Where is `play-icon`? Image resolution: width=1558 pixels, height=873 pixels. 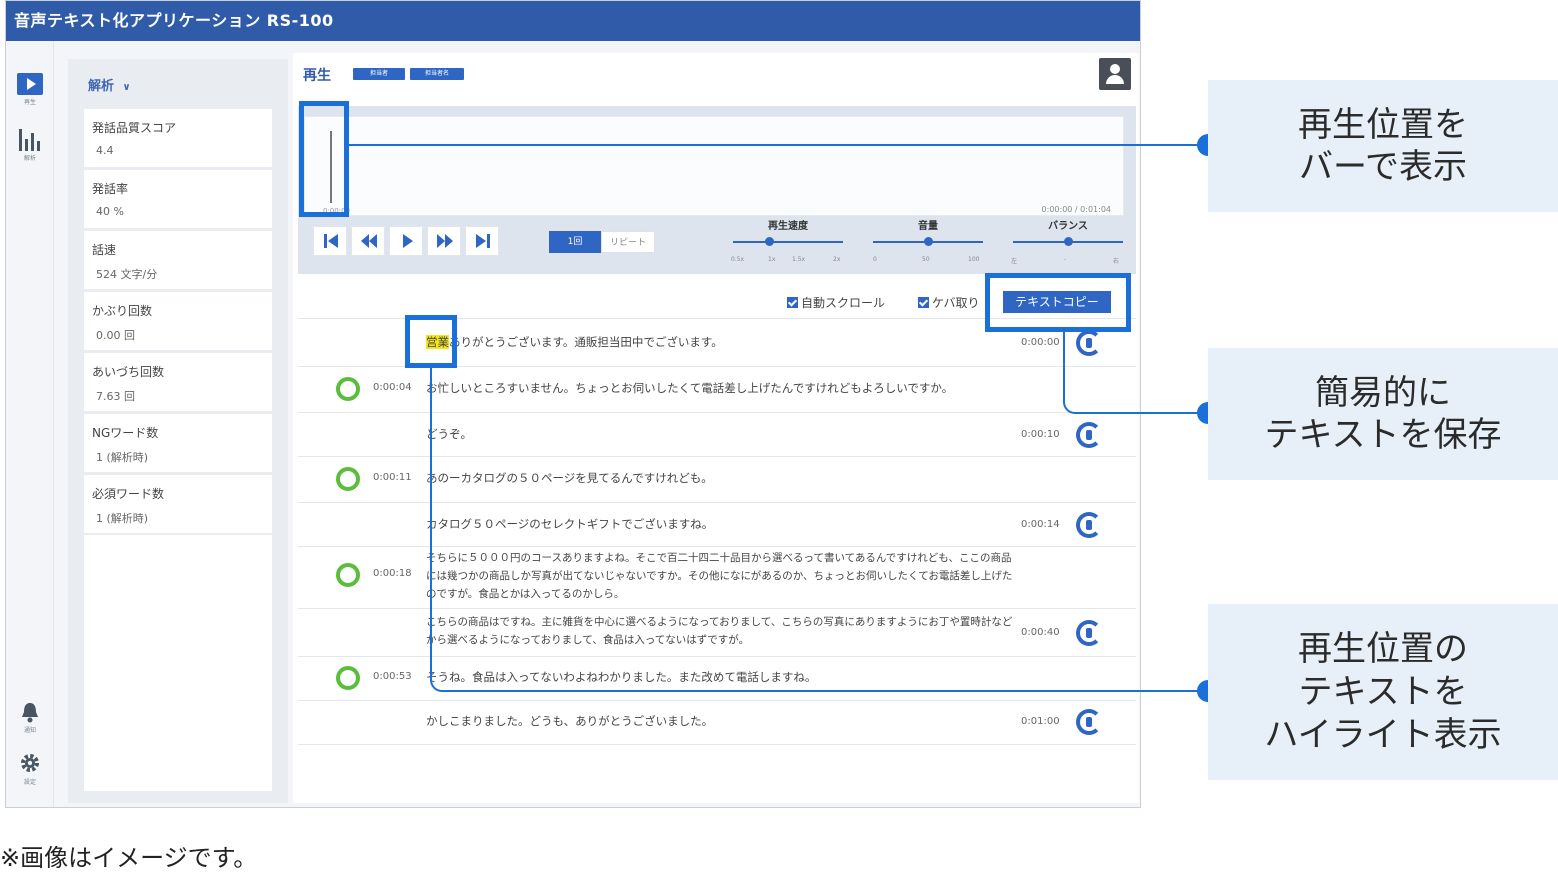 play-icon is located at coordinates (30, 84).